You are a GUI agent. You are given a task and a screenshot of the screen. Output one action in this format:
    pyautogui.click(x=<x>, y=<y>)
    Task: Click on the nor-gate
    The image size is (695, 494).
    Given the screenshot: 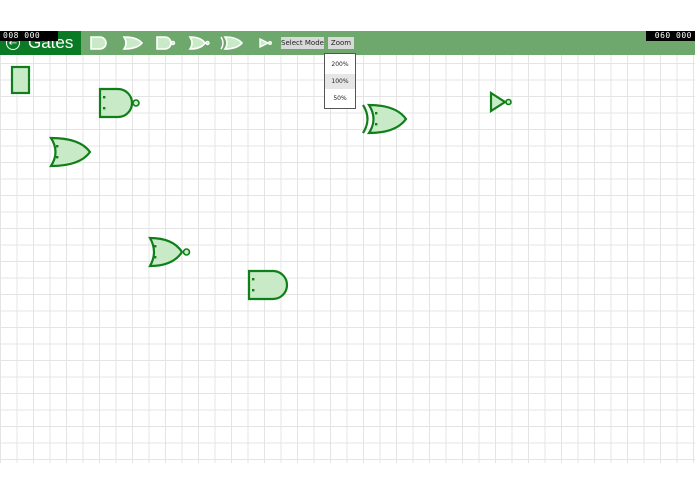 What is the action you would take?
    pyautogui.click(x=170, y=254)
    